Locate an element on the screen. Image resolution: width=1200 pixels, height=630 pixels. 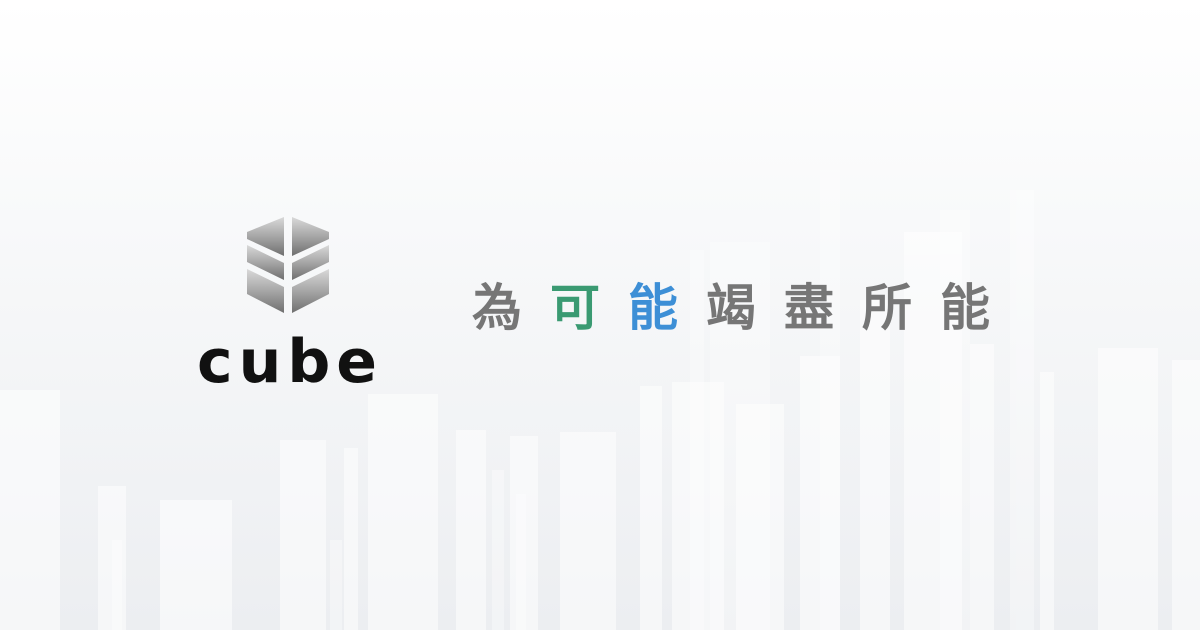
tagline-char: 為 is located at coordinates (497, 308).